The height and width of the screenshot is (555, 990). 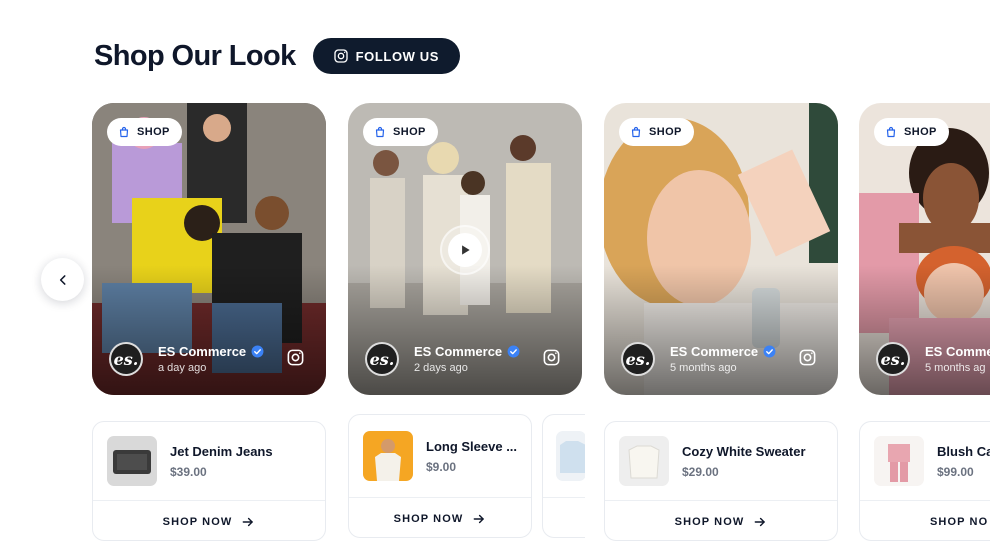 I want to click on section-header: Shop Our Look FOLLOW US, so click(x=277, y=56).